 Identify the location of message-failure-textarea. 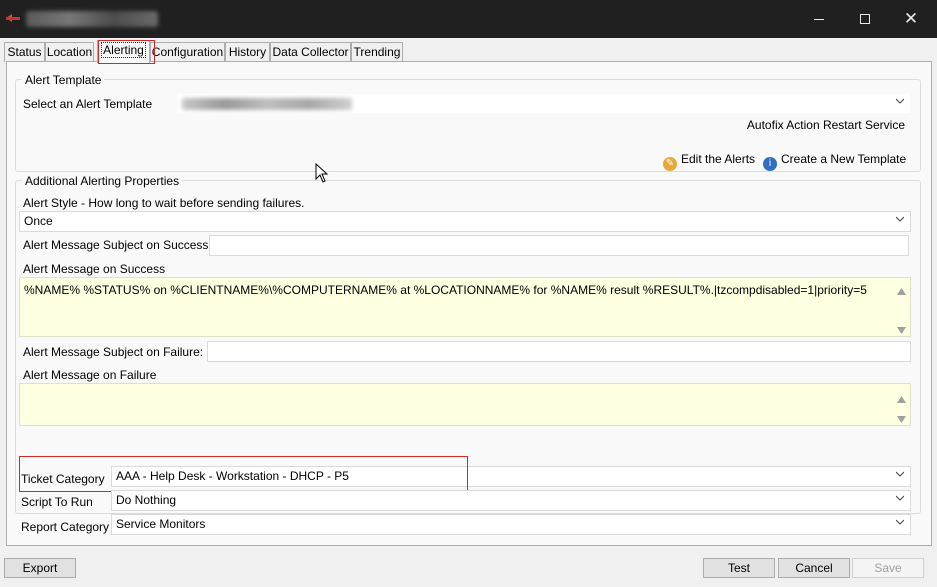
(465, 404).